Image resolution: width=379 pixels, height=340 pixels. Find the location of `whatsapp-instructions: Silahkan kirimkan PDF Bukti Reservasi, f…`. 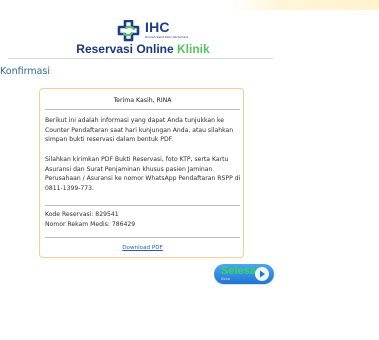

whatsapp-instructions: Silahkan kirimkan PDF Bukti Reservasi, f… is located at coordinates (143, 174).